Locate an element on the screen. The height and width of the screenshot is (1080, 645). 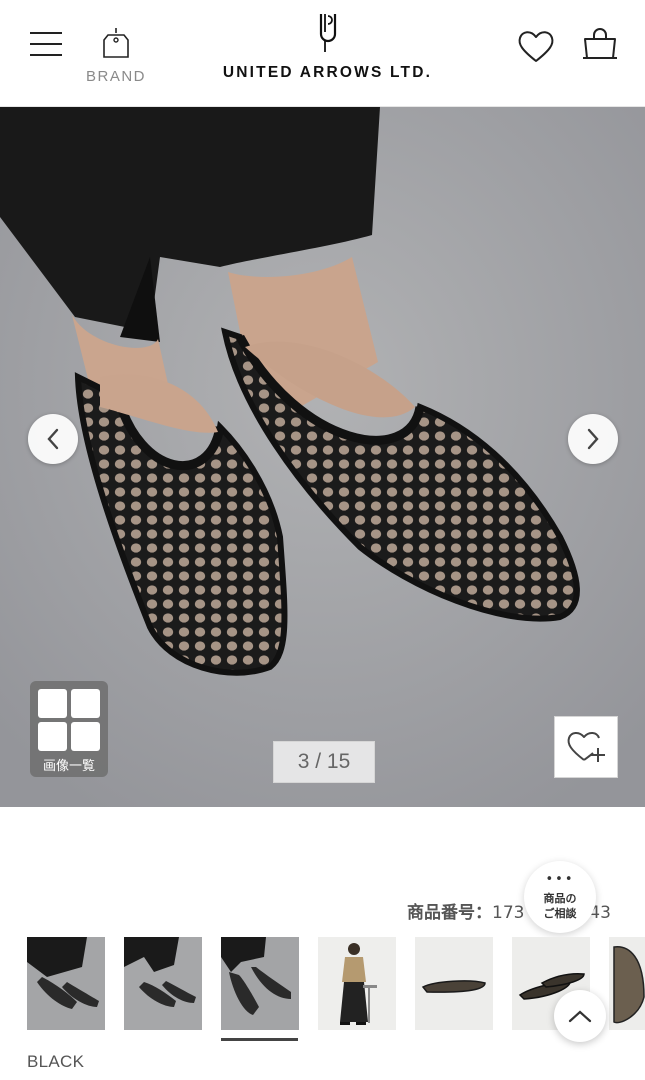
chevron-right-icon is located at coordinates (593, 439).